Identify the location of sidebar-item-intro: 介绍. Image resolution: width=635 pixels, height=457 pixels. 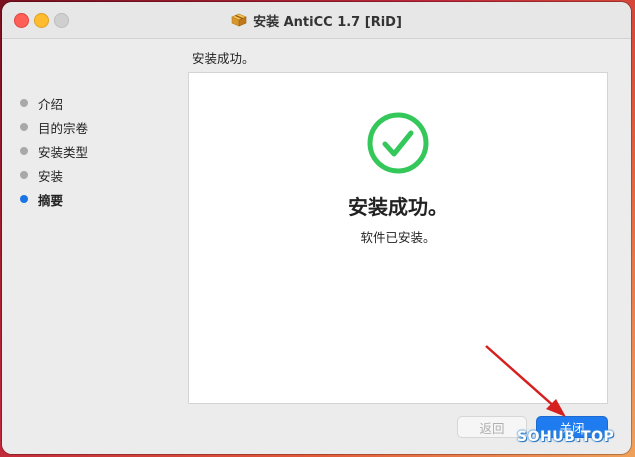
(41, 103).